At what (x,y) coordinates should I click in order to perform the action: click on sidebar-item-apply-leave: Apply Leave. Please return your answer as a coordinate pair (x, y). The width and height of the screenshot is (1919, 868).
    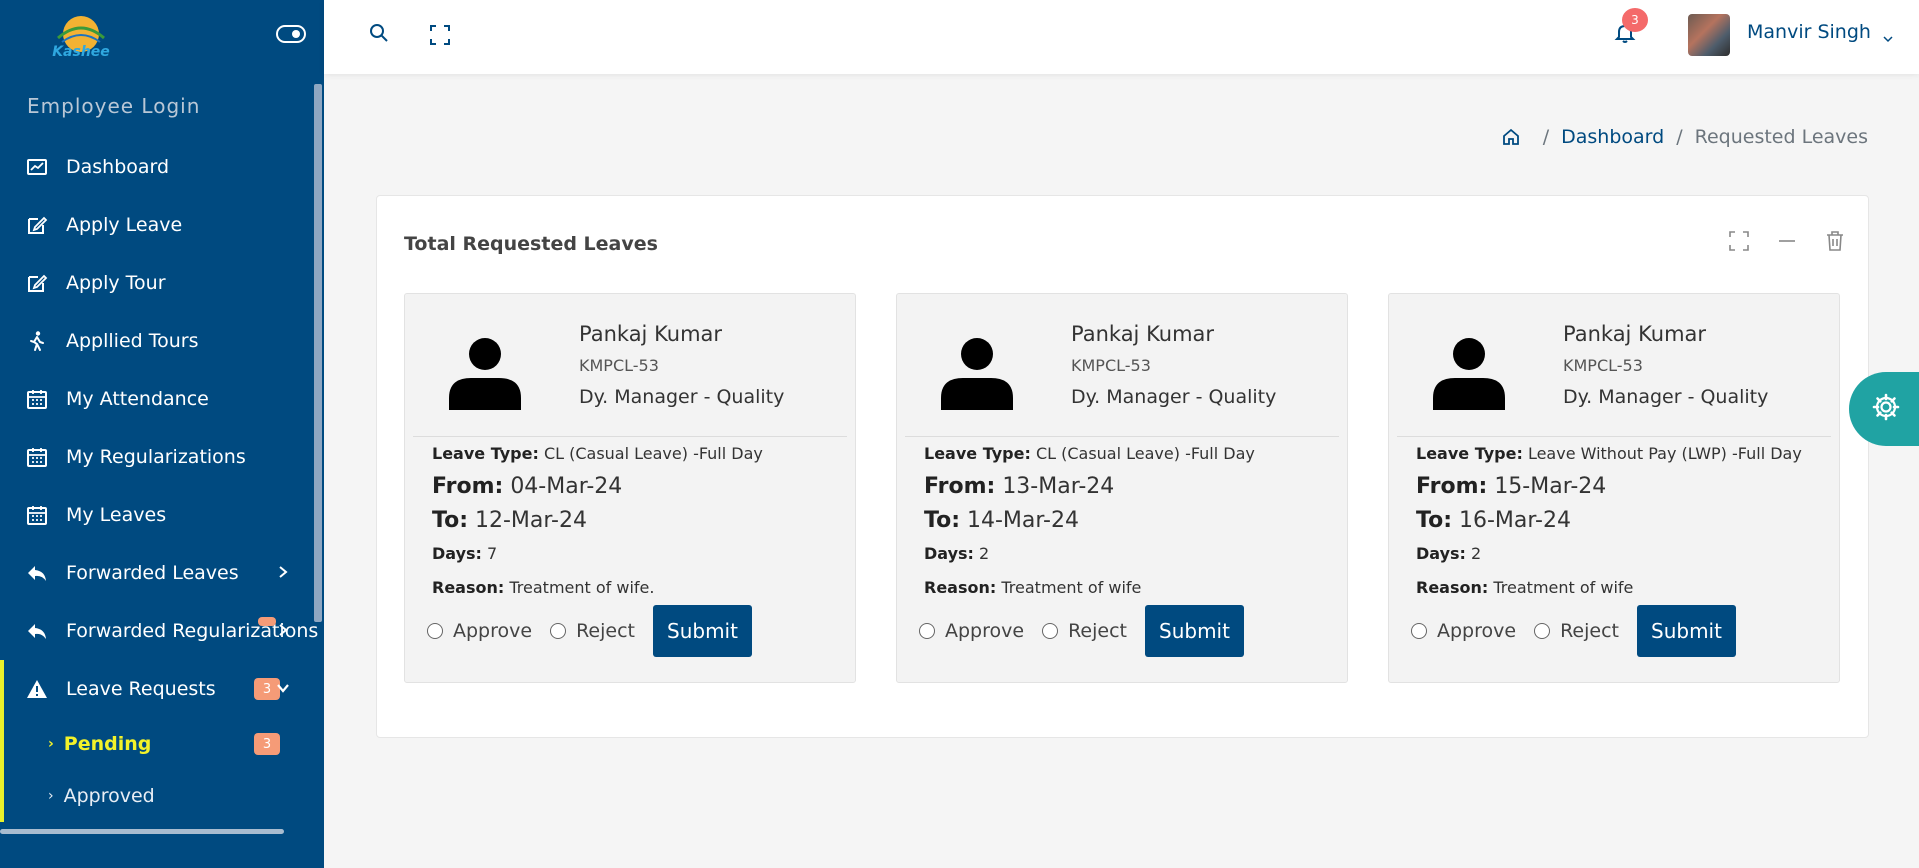
    Looking at the image, I should click on (157, 225).